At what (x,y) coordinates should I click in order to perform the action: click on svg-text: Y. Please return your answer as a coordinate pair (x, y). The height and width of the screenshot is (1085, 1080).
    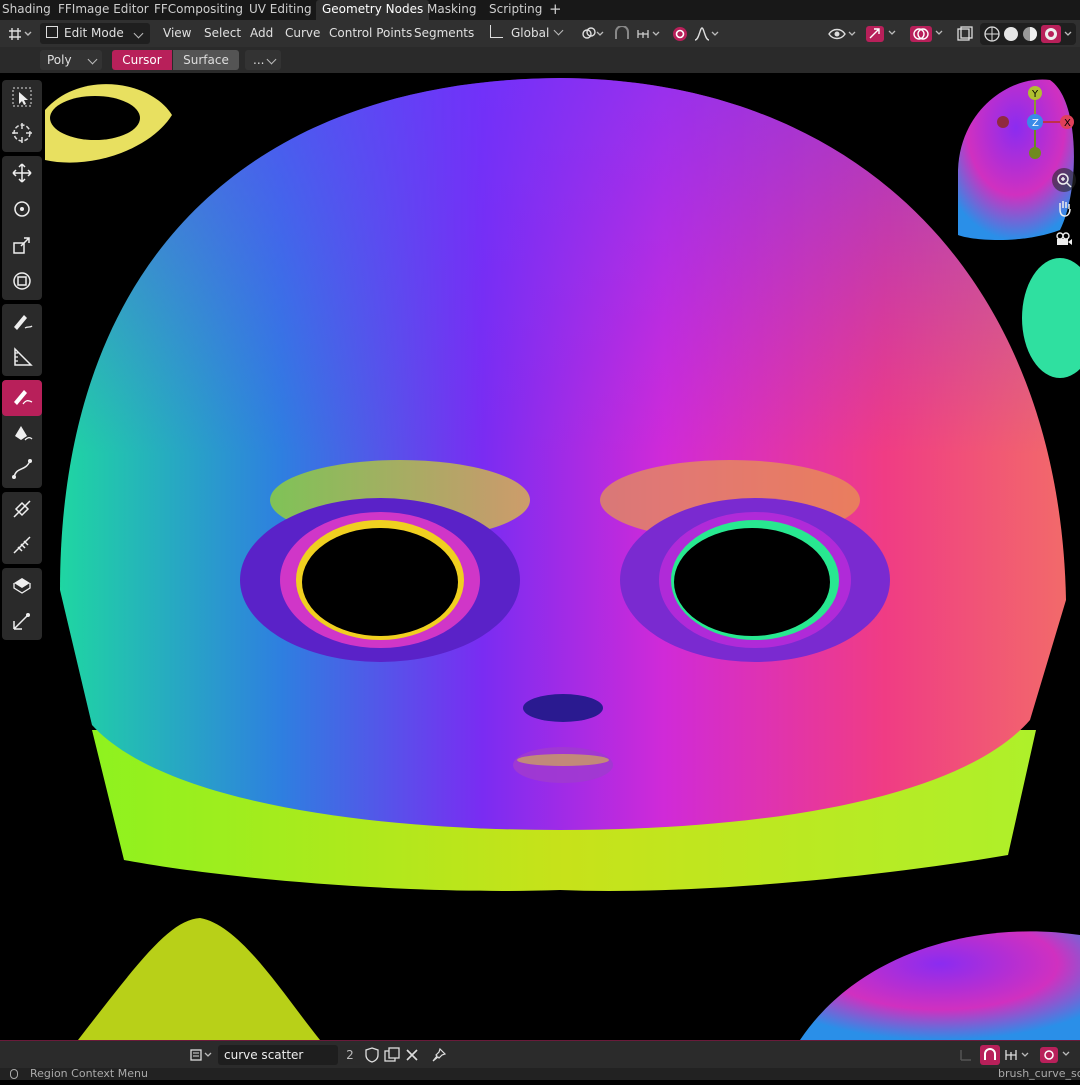
    Looking at the image, I should click on (1035, 94).